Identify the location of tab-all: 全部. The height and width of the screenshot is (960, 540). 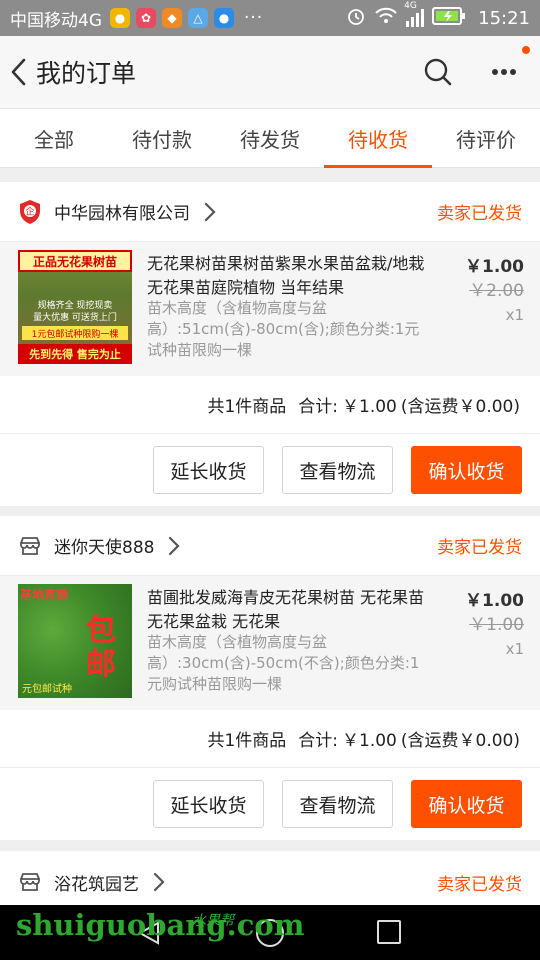
(54, 138).